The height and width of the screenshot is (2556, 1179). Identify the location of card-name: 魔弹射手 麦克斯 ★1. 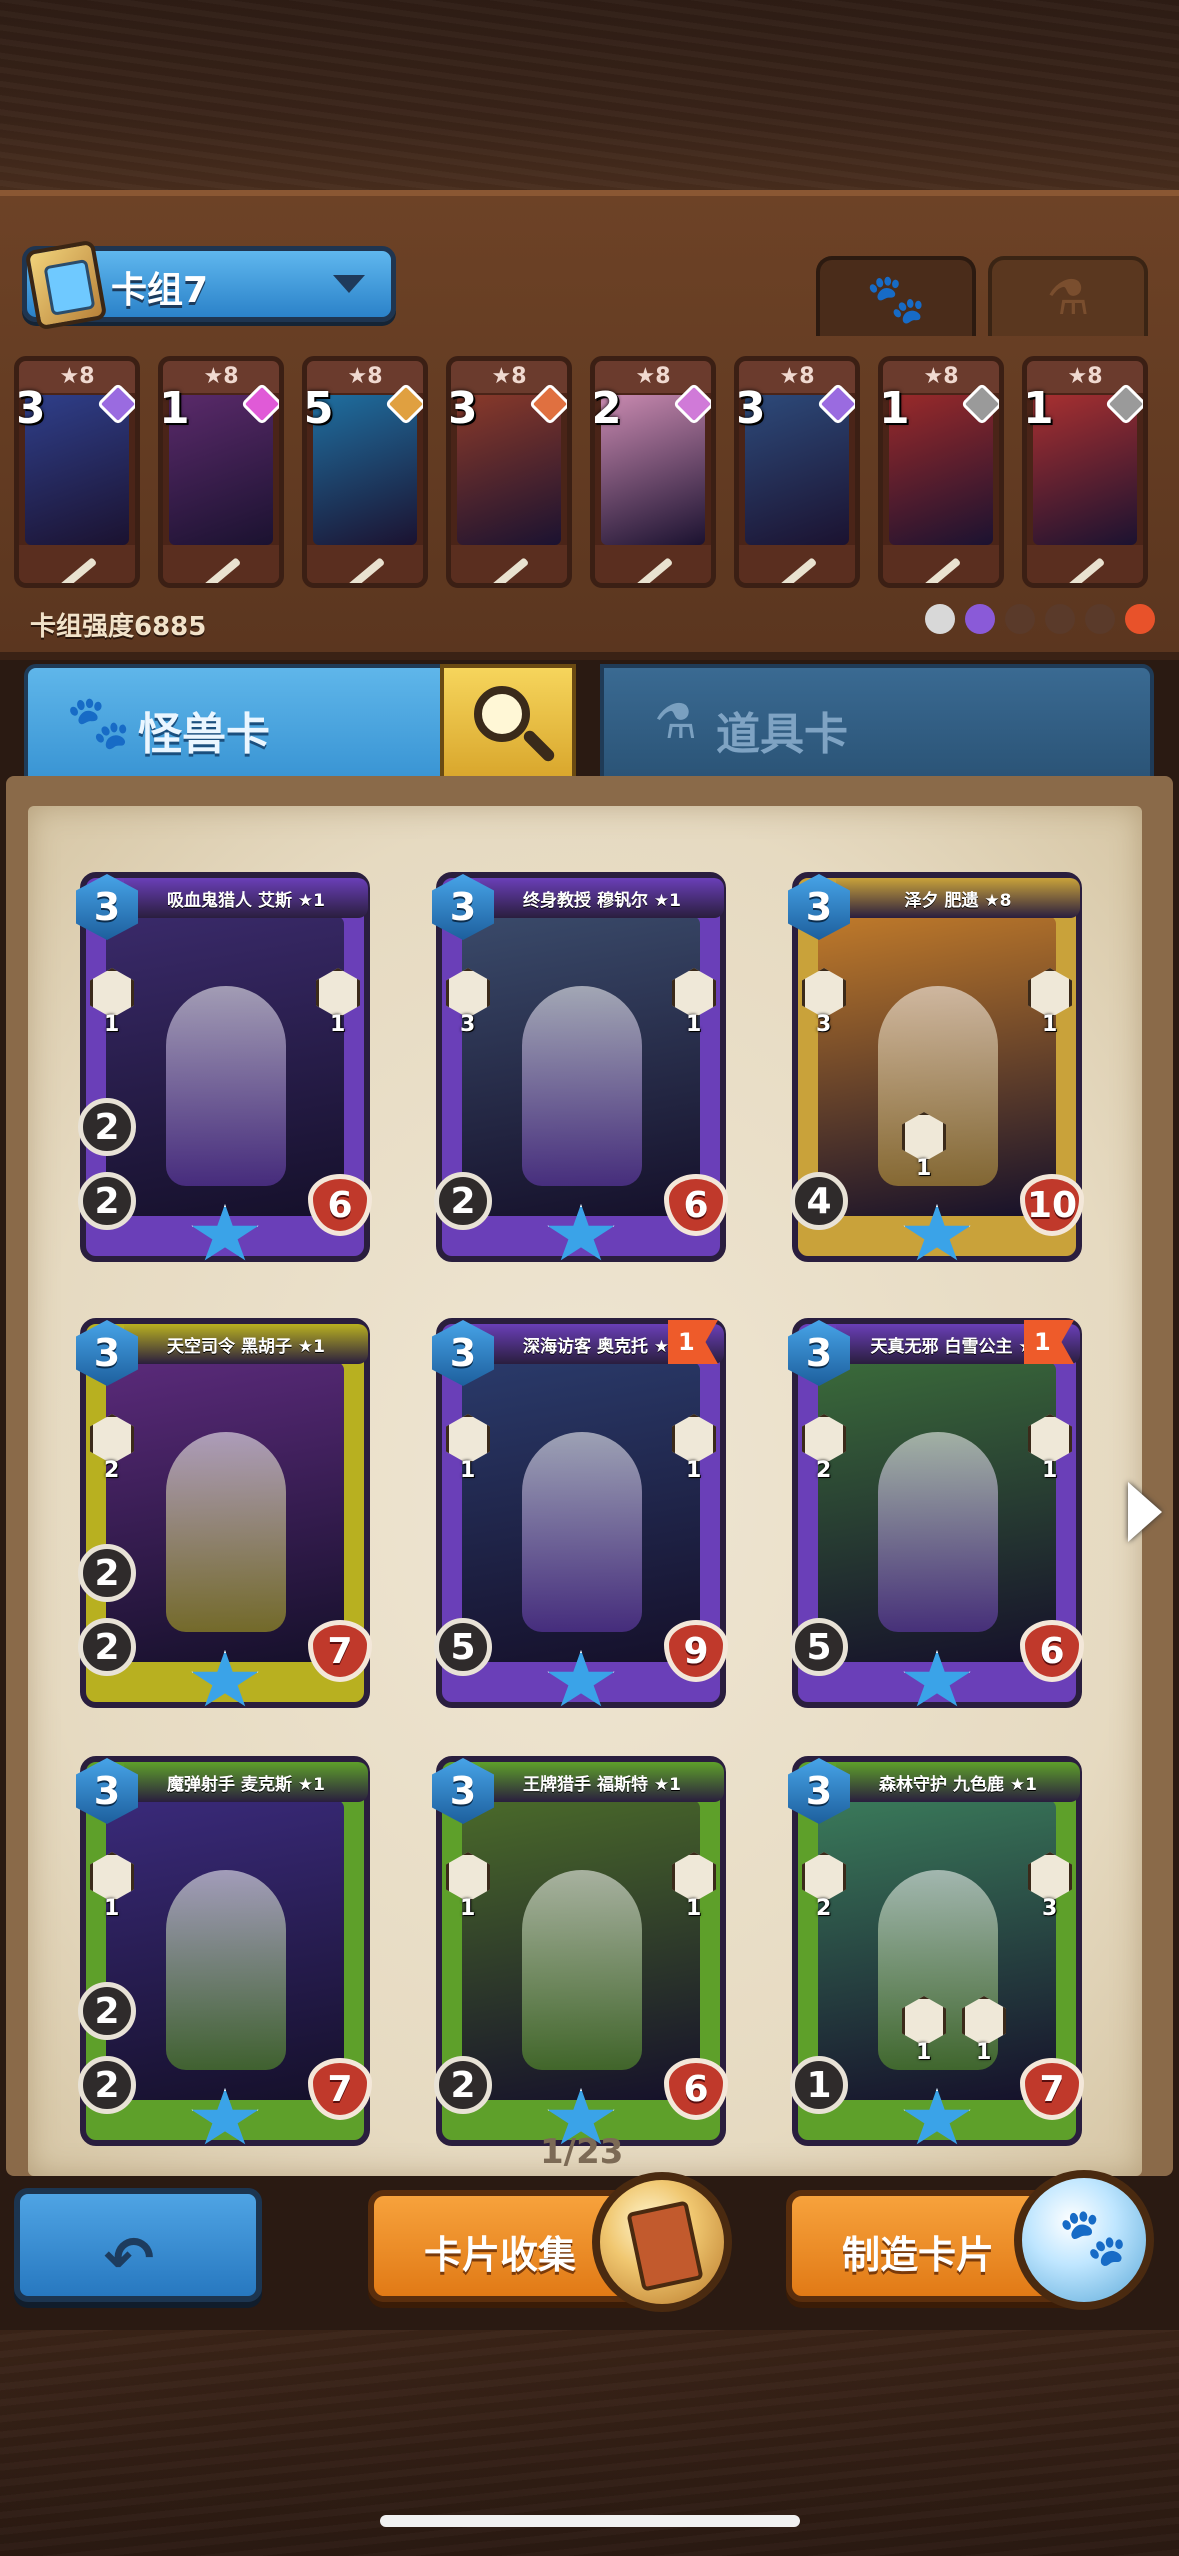
(246, 1784).